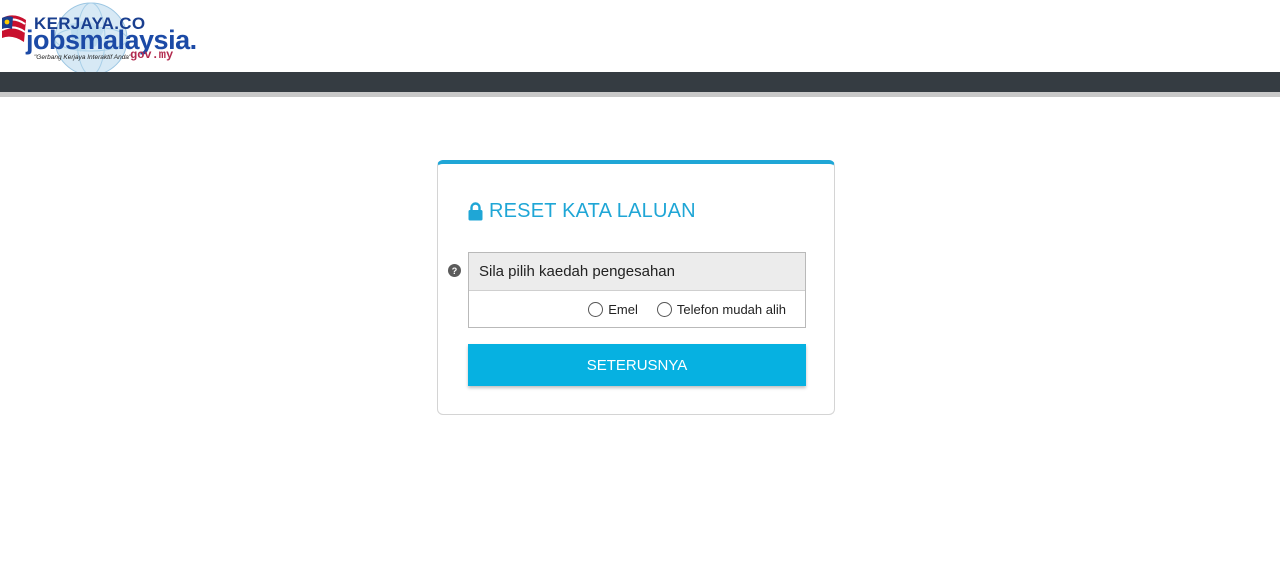  I want to click on option-email: Emel, so click(613, 309).